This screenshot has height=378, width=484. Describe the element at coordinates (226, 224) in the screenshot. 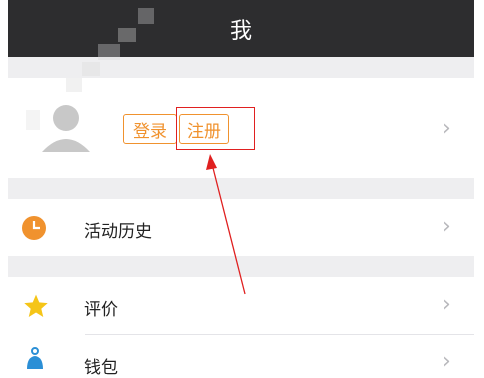

I see `annotation-arrow` at that location.